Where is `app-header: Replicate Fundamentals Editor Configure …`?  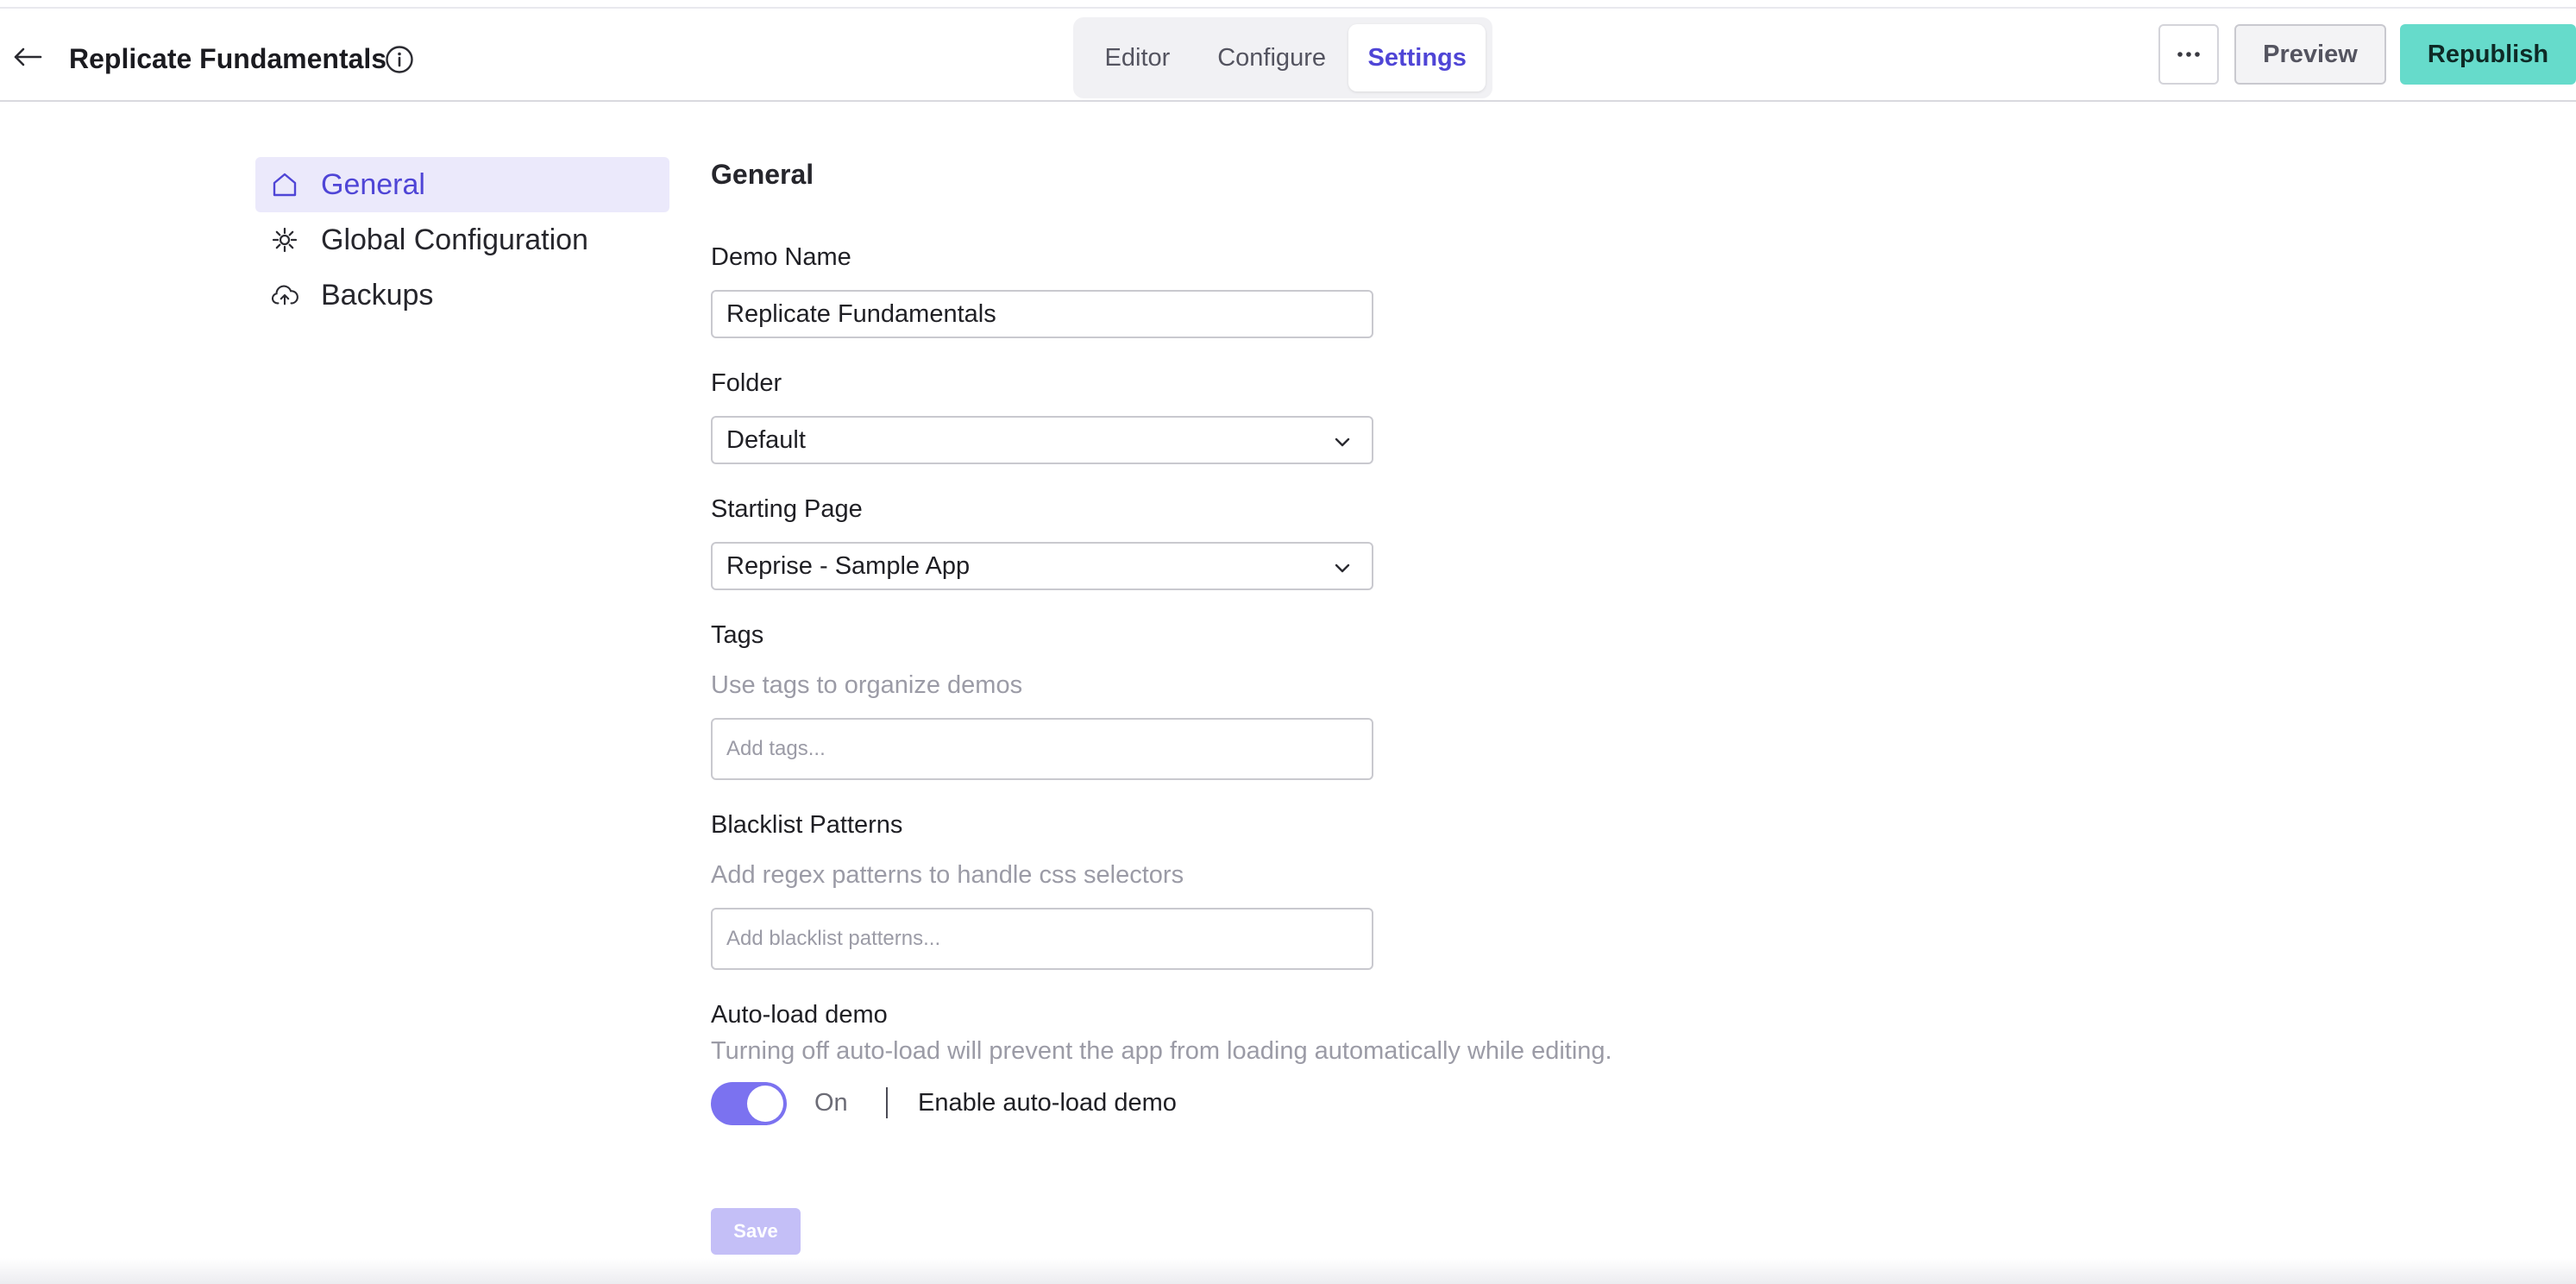
app-header: Replicate Fundamentals Editor Configure … is located at coordinates (1288, 55).